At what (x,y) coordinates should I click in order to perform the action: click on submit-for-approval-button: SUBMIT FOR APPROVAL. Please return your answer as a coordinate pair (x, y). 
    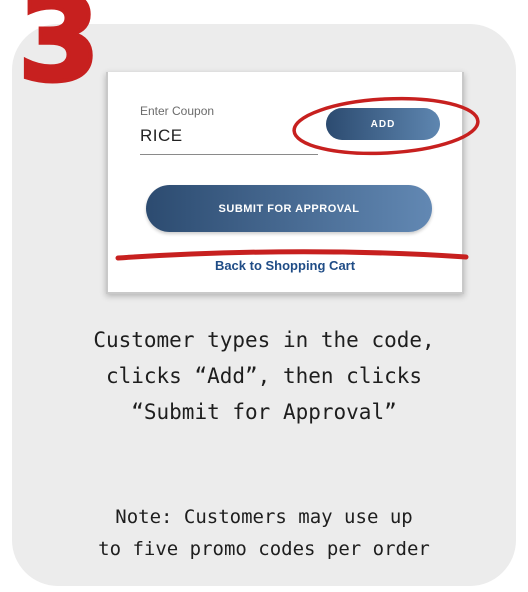
    Looking at the image, I should click on (289, 208).